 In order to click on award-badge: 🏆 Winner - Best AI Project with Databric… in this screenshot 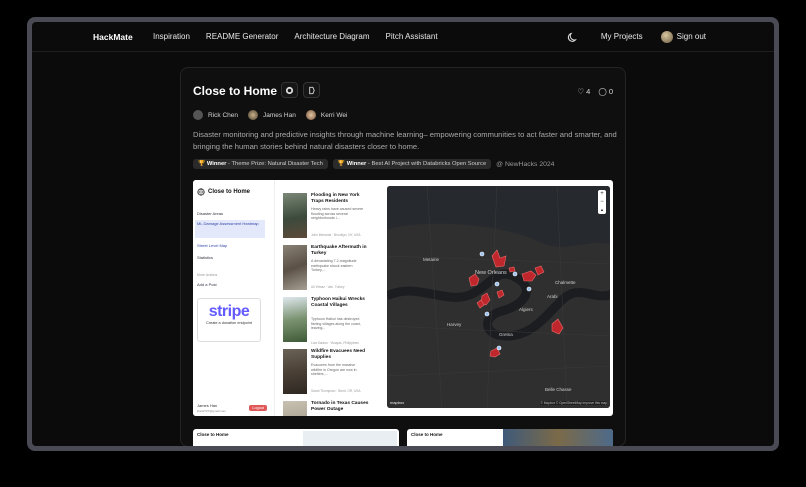, I will do `click(412, 164)`.